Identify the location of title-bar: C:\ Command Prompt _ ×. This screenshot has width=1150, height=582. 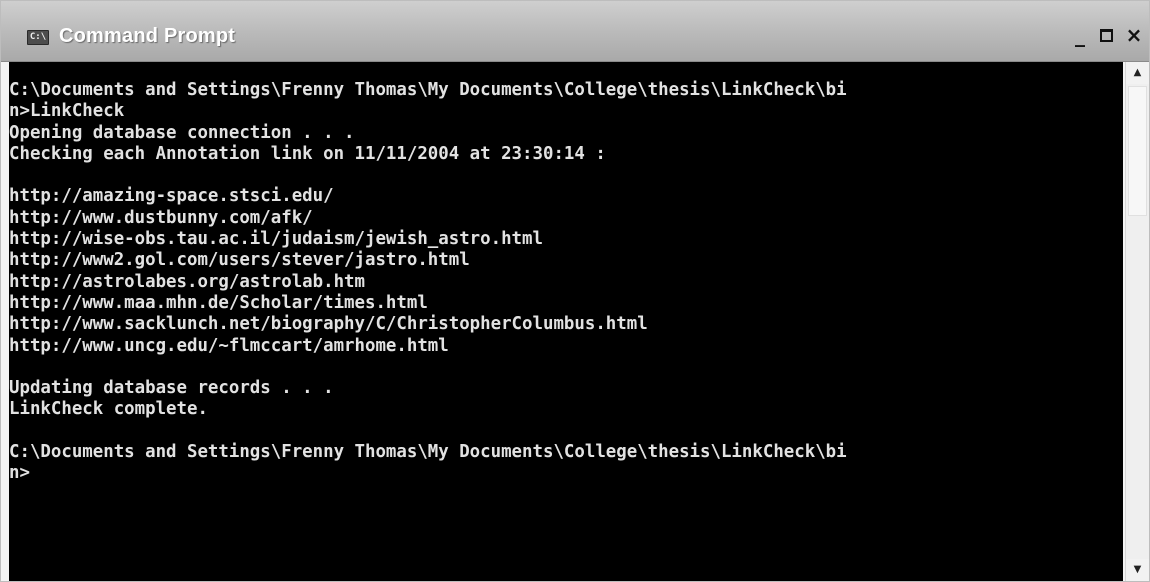
(575, 31).